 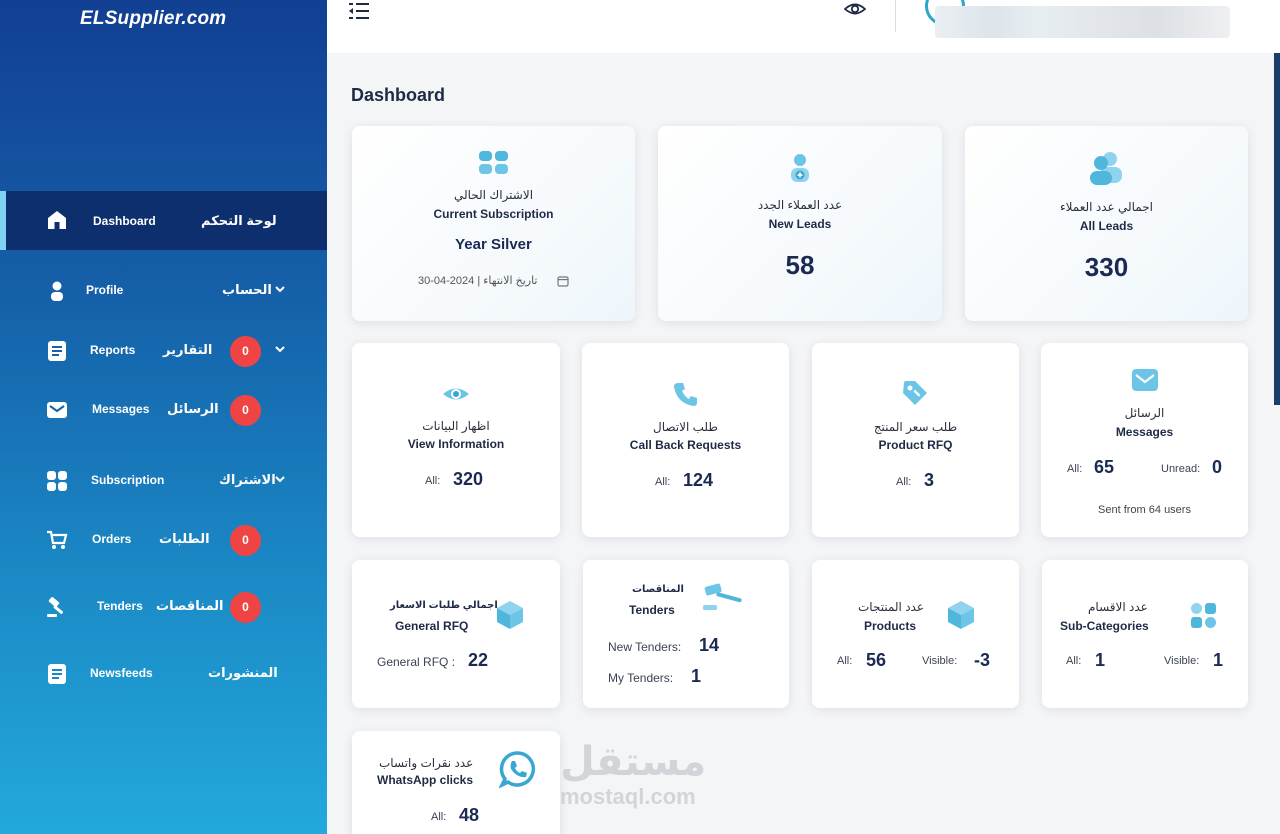 I want to click on unread-label: Unread:, so click(x=1181, y=469).